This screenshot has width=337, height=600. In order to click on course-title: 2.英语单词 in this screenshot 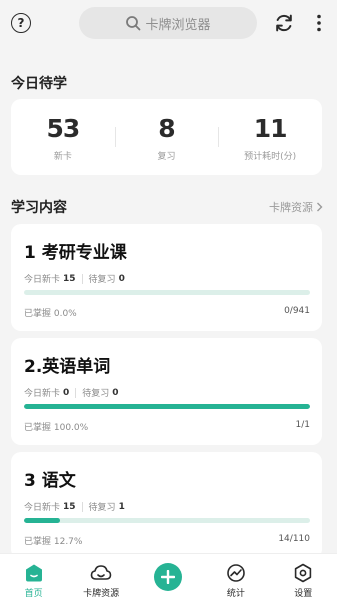, I will do `click(67, 367)`.